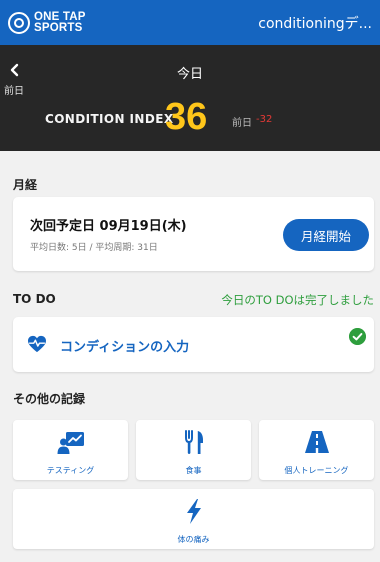  Describe the element at coordinates (316, 442) in the screenshot. I see `road-icon` at that location.